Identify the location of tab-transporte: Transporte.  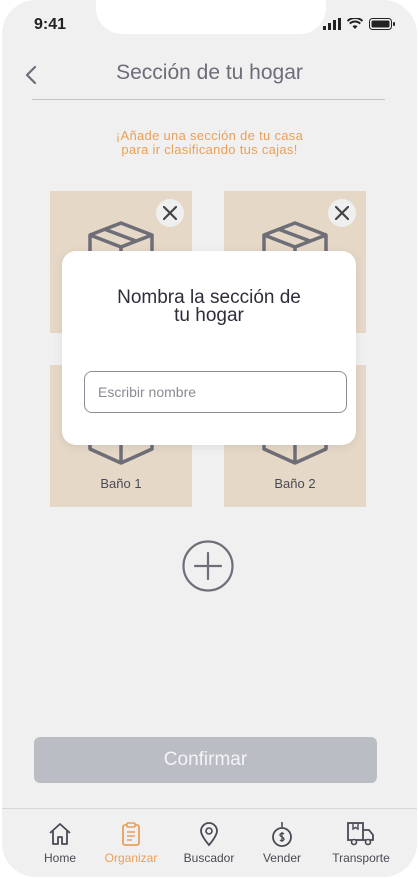
(361, 843).